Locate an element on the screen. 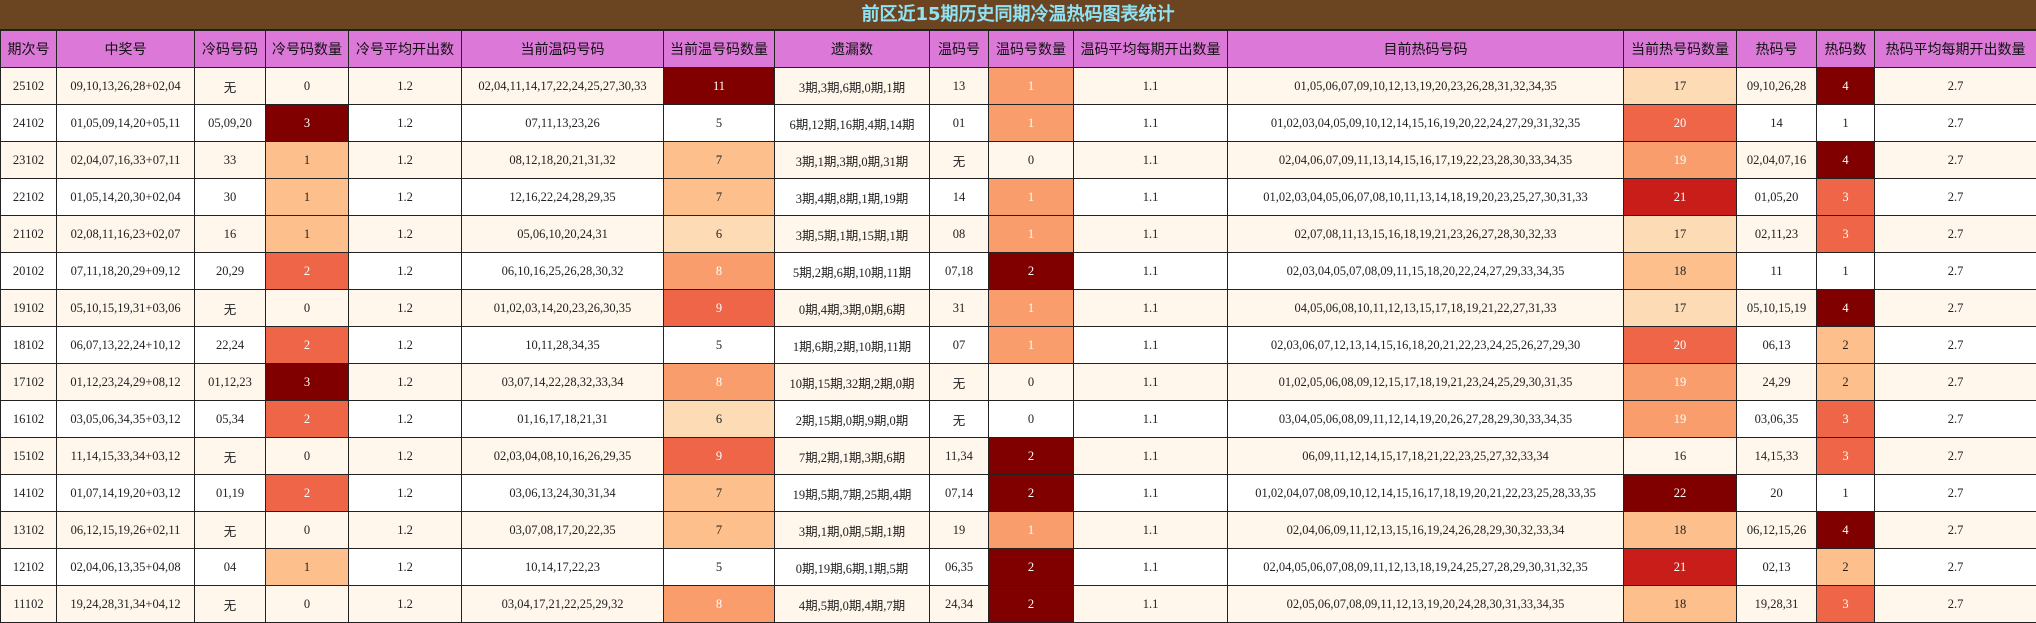 The width and height of the screenshot is (2036, 623). column-header: 当前热号码数量 is located at coordinates (1680, 49).